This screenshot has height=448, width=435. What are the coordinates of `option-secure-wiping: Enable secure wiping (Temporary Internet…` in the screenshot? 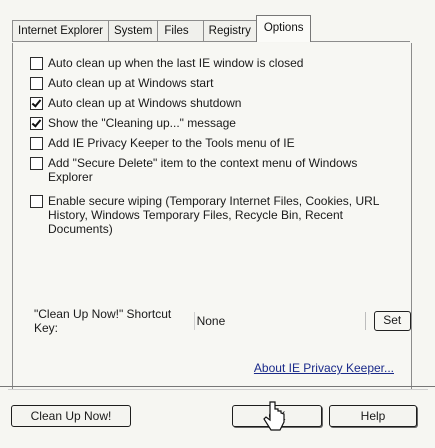 It's located at (211, 215).